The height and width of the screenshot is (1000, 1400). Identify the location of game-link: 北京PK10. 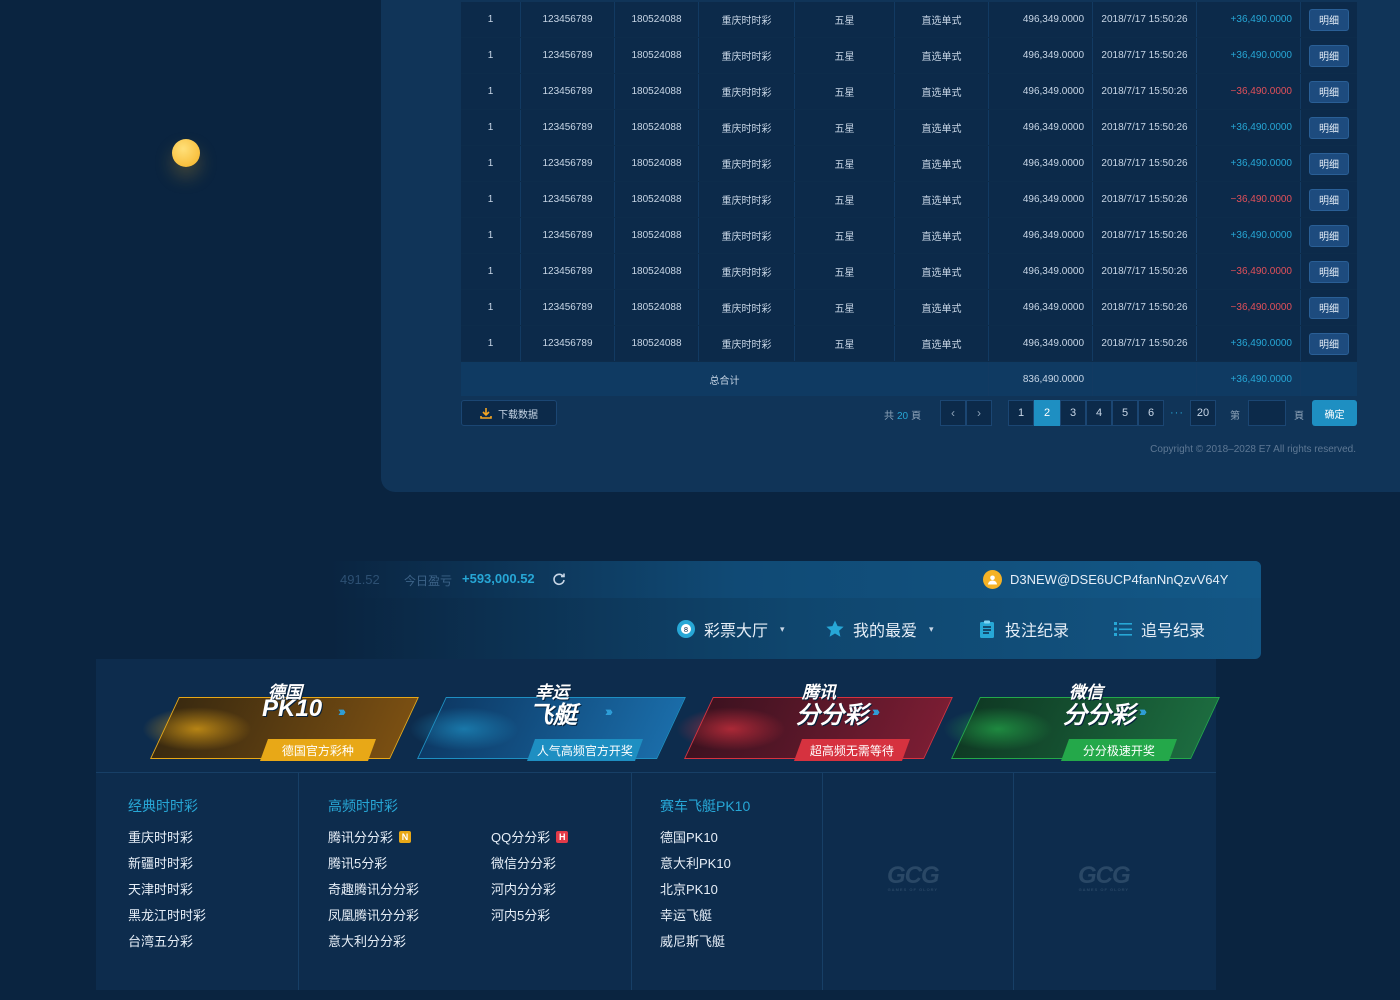
(689, 888).